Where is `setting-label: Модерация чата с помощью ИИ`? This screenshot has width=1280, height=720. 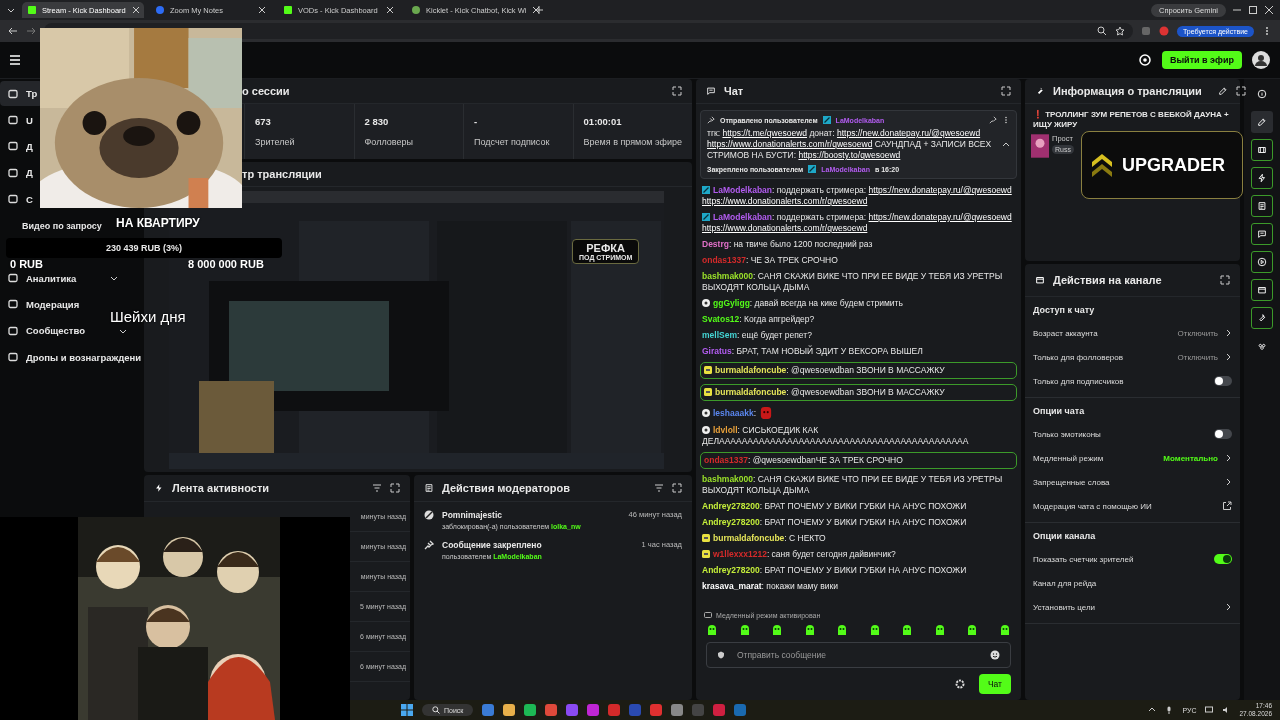 setting-label: Модерация чата с помощью ИИ is located at coordinates (1092, 506).